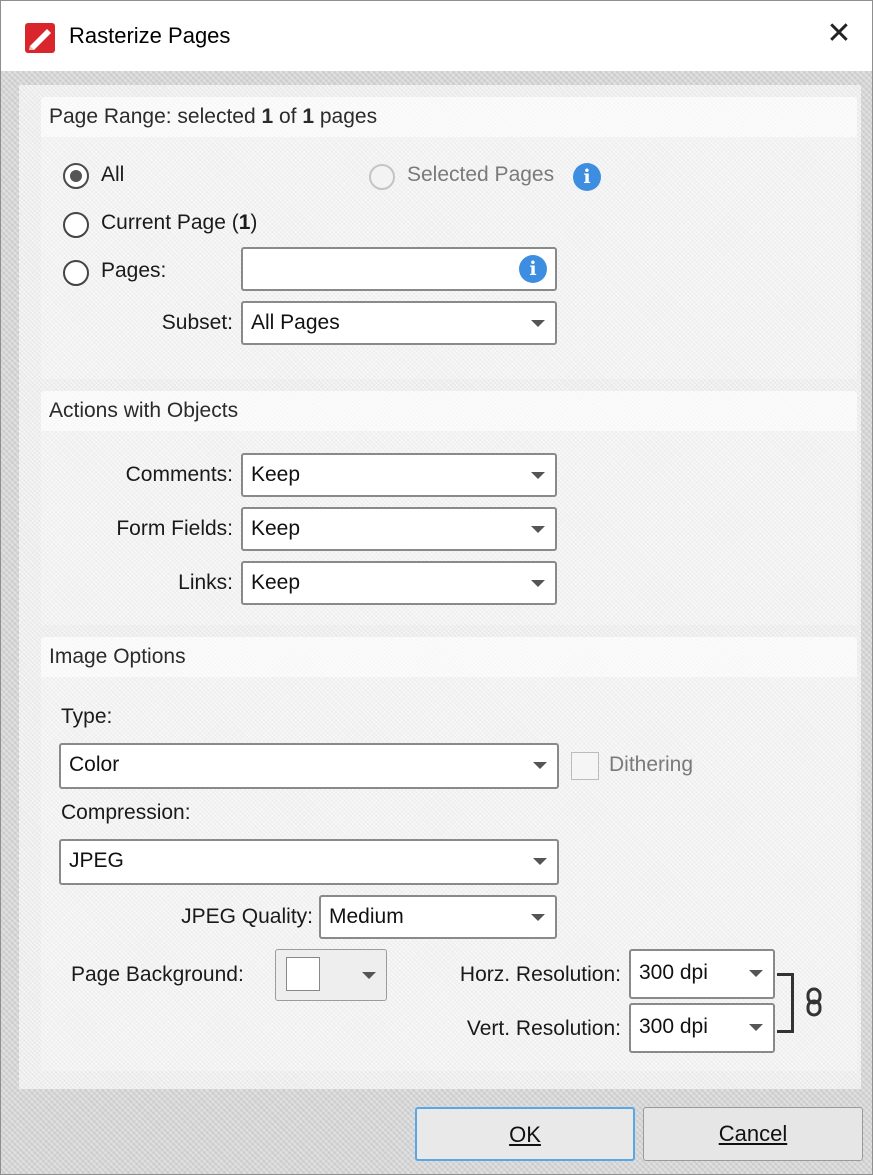 This screenshot has width=873, height=1175. What do you see at coordinates (449, 117) in the screenshot?
I see `page-range-header: Page Range: selected 1 of 1 pages` at bounding box center [449, 117].